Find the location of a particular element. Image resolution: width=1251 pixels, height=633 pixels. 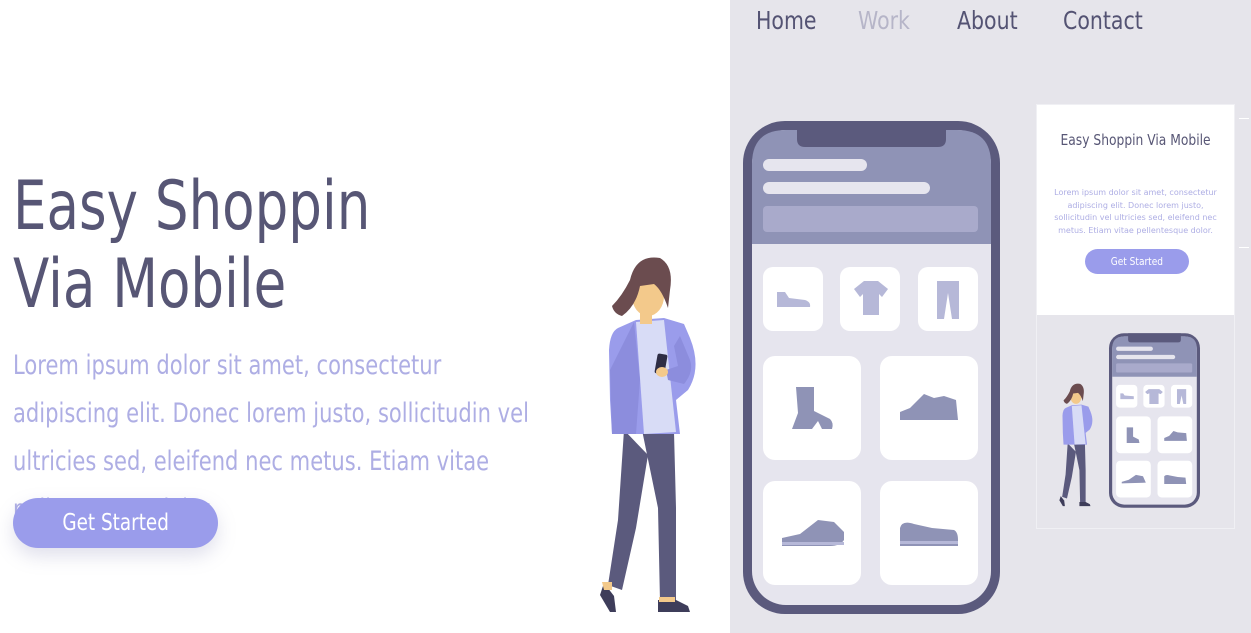

preview-get-started-button: Get Started is located at coordinates (1137, 261).